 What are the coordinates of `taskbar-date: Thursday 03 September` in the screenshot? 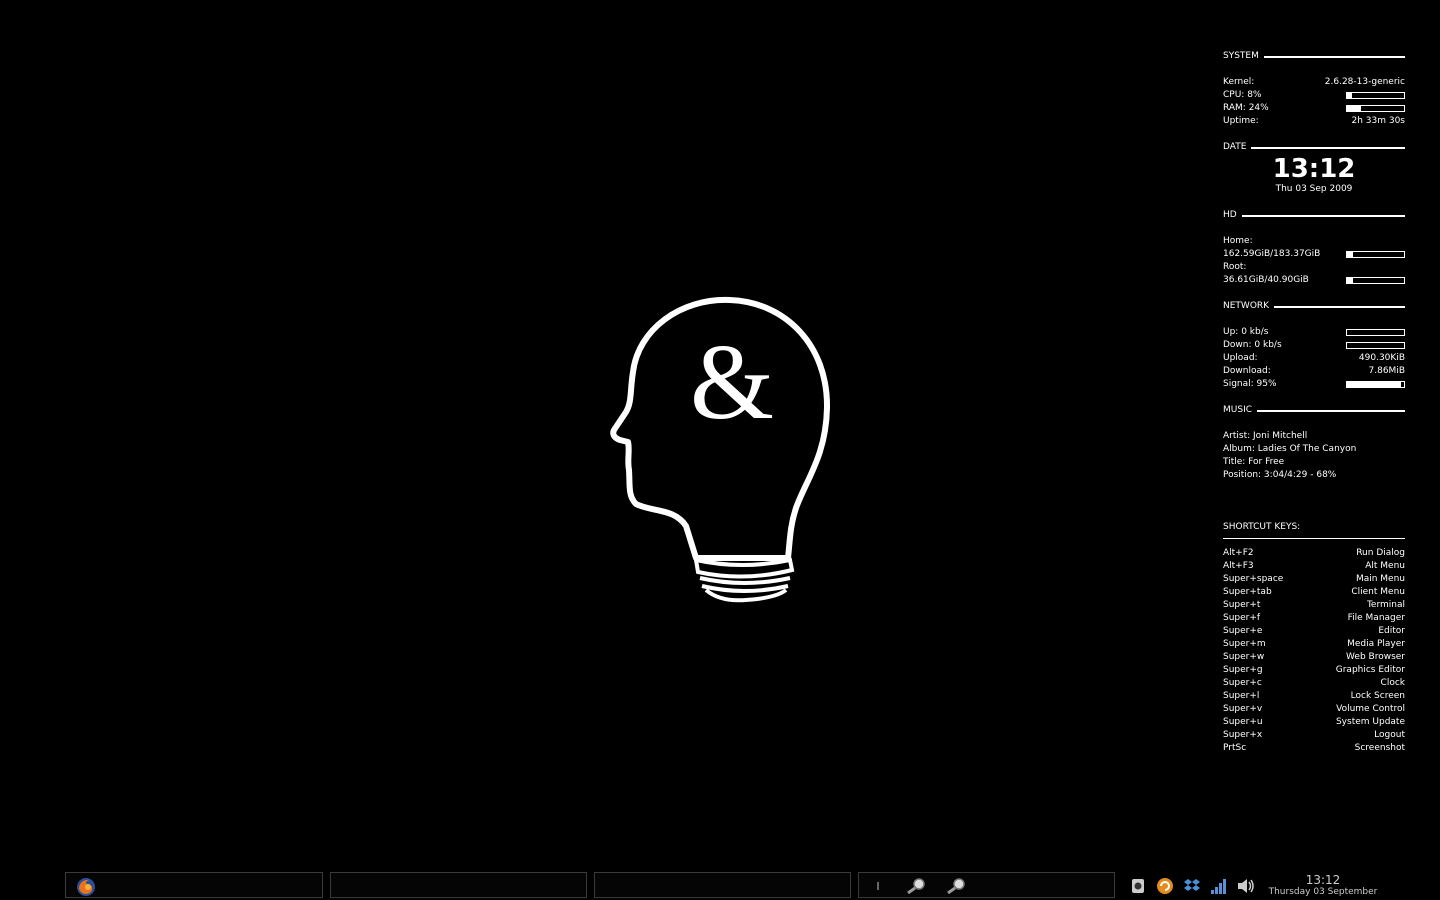 It's located at (1323, 892).